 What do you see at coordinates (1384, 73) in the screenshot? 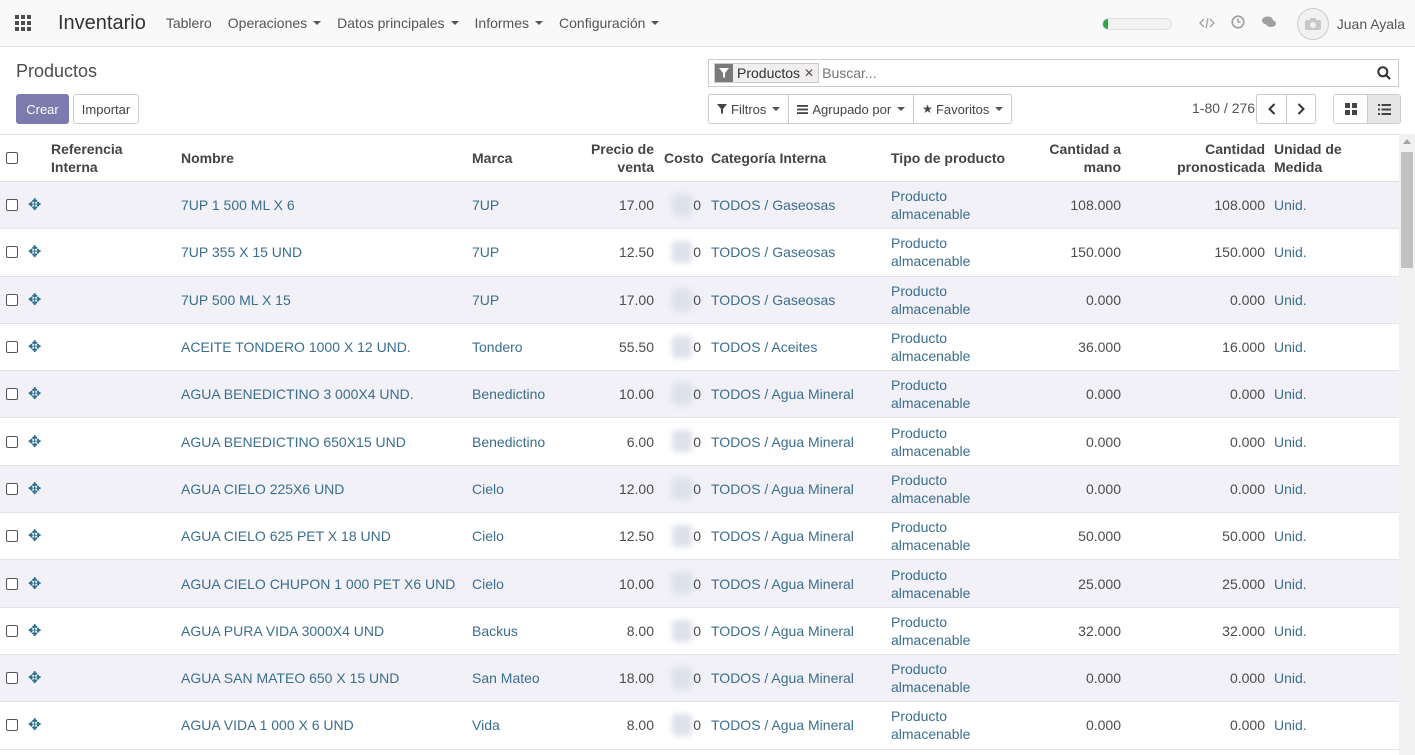
I see `search-icon` at bounding box center [1384, 73].